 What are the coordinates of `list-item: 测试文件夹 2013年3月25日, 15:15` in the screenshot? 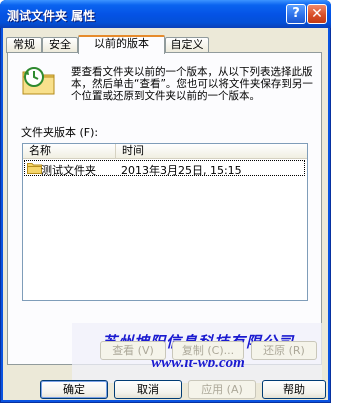 It's located at (164, 168).